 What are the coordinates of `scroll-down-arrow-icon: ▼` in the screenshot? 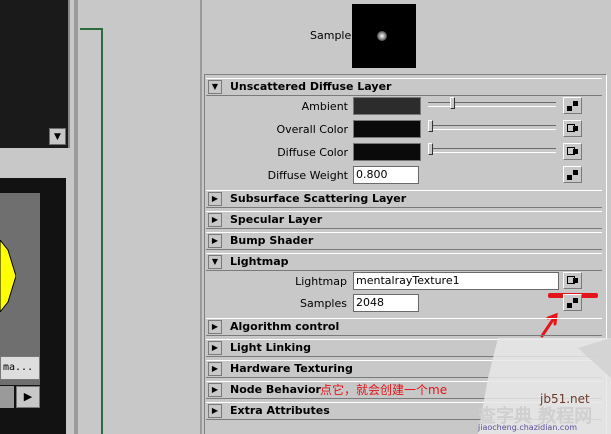 It's located at (57, 136).